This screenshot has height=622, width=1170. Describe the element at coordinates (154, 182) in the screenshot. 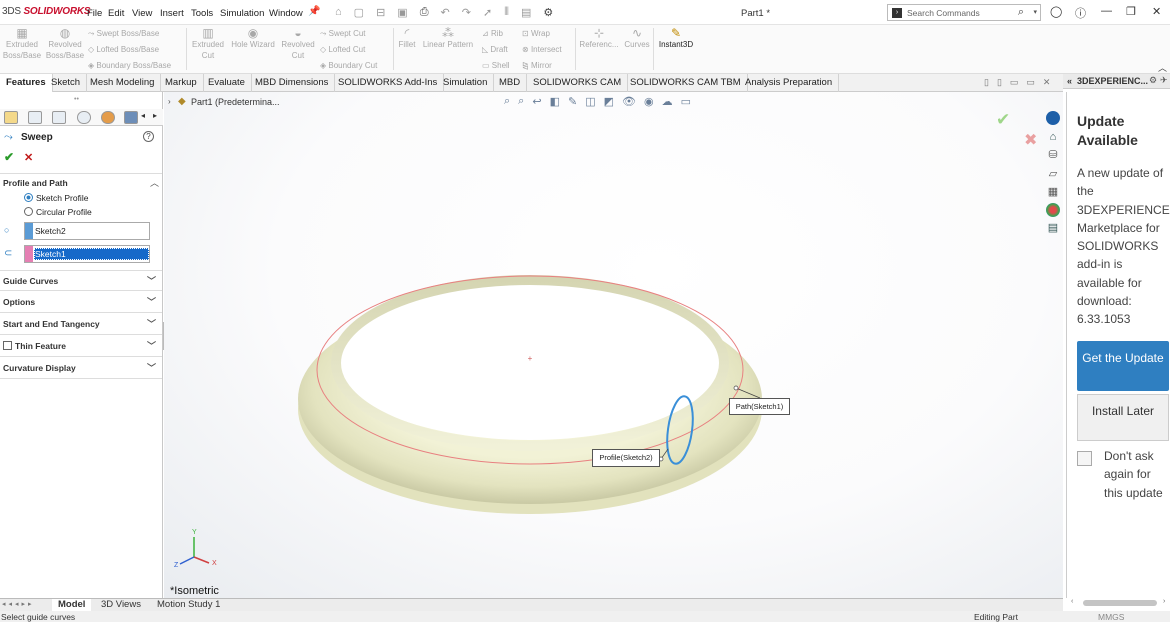

I see `collapse-chevron-icon: ︿` at that location.